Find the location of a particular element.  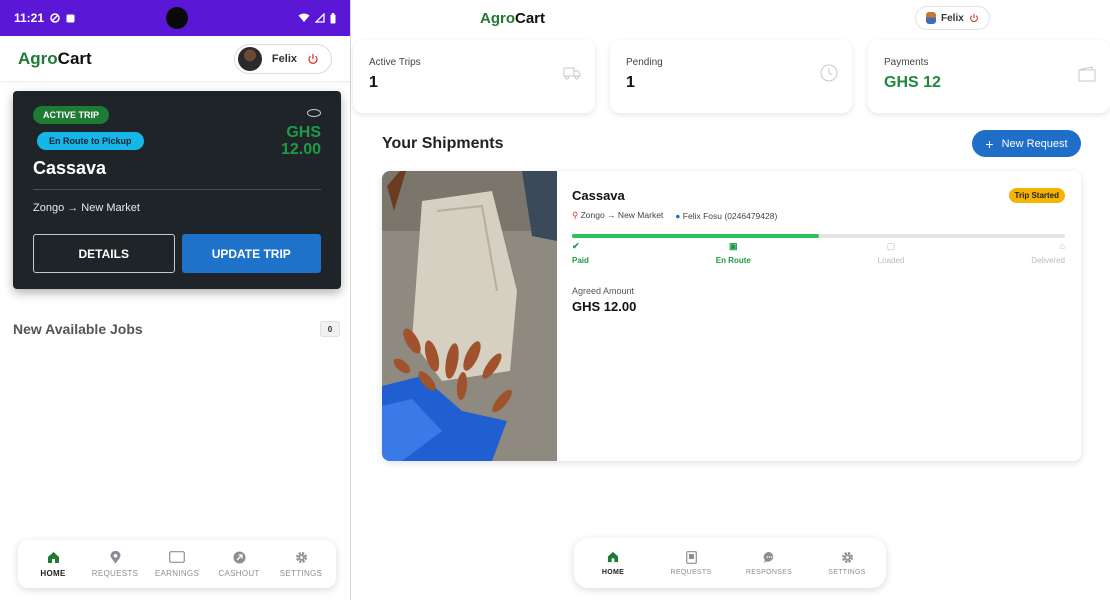

nav-cashout: CASHOUT is located at coordinates (239, 564).